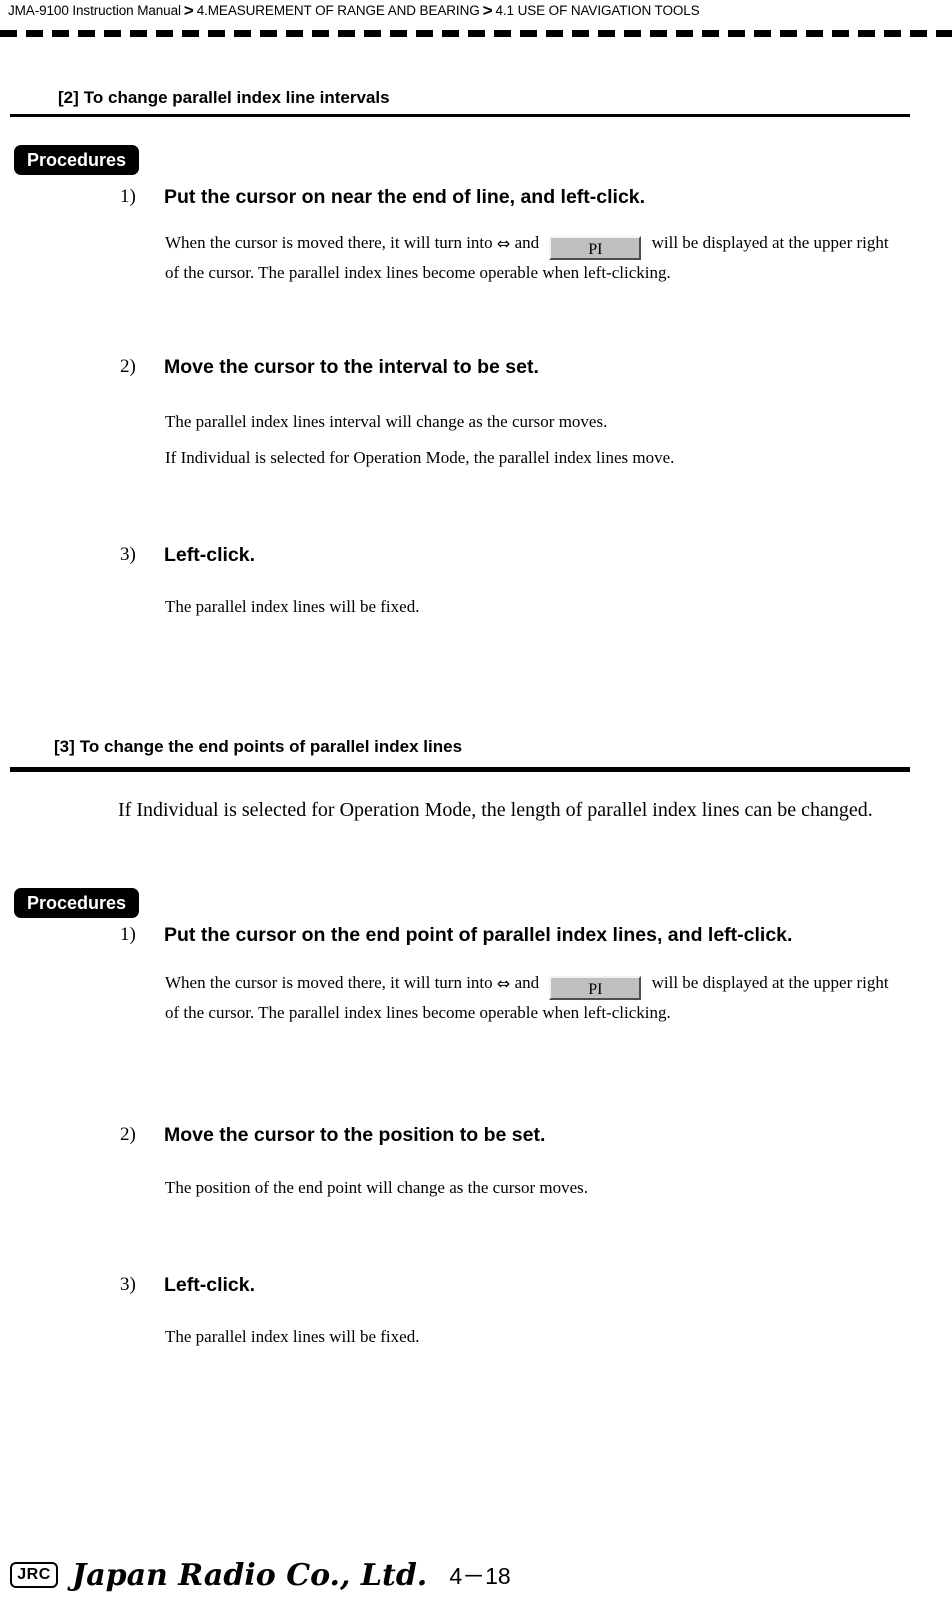 The image size is (952, 1620). What do you see at coordinates (480, 1576) in the screenshot?
I see `page-number: 4－18` at bounding box center [480, 1576].